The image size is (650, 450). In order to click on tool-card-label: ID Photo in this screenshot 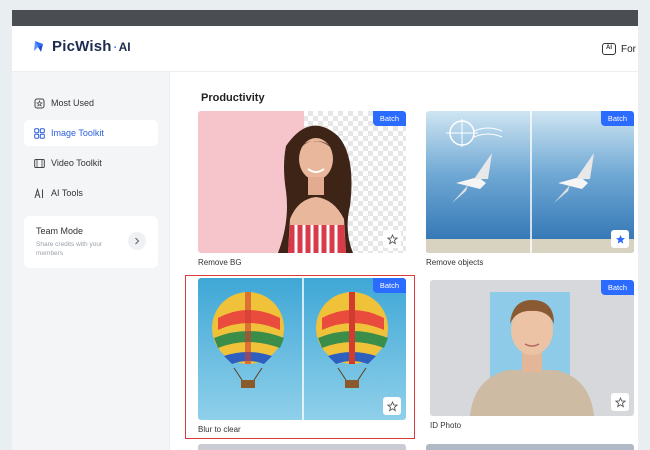, I will do `click(446, 425)`.